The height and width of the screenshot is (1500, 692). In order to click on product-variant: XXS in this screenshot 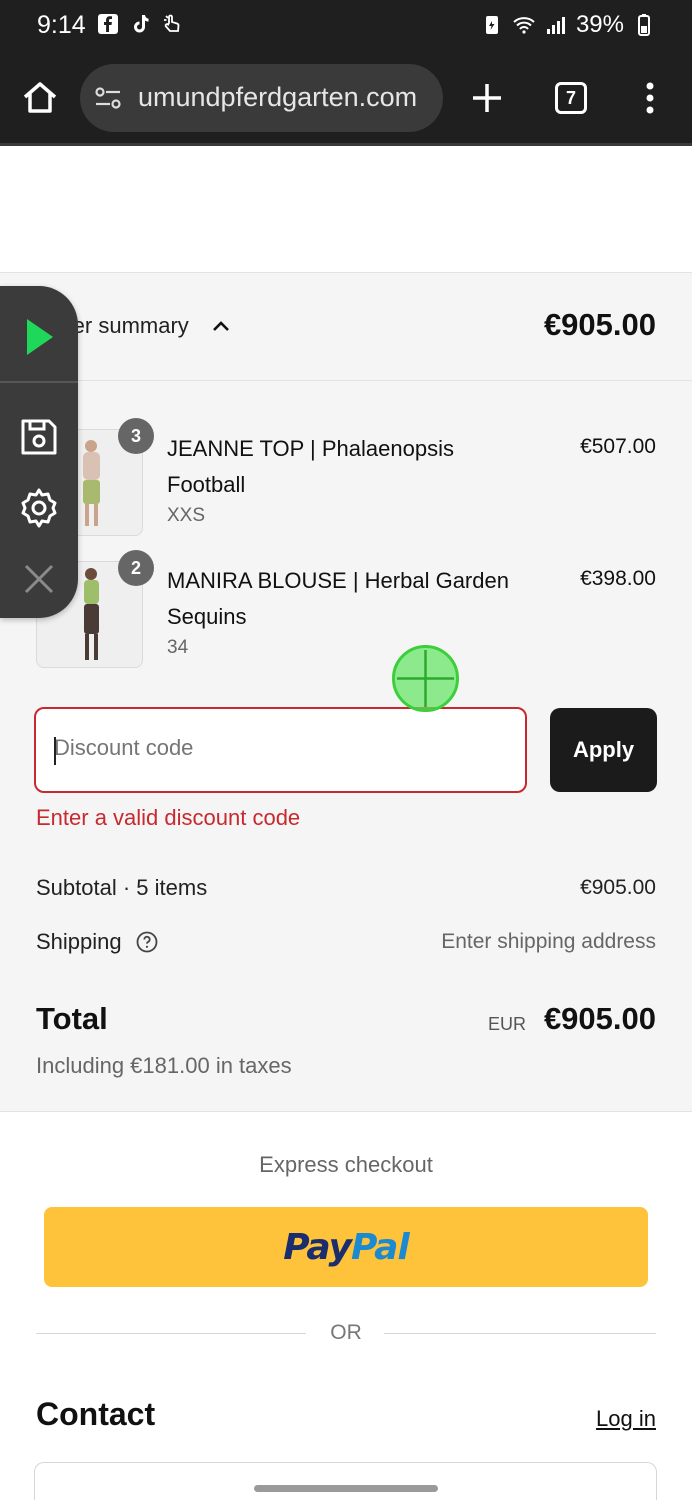, I will do `click(186, 515)`.